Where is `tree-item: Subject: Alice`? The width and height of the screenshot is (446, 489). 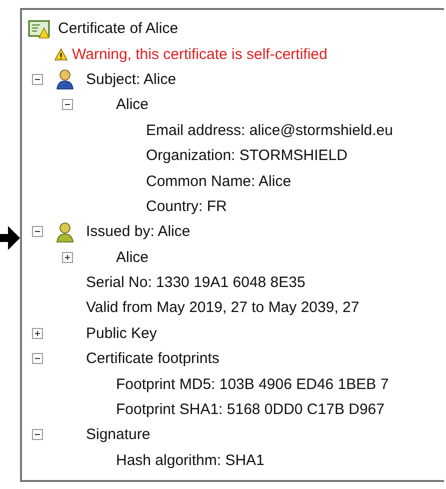
tree-item: Subject: Alice is located at coordinates (130, 79).